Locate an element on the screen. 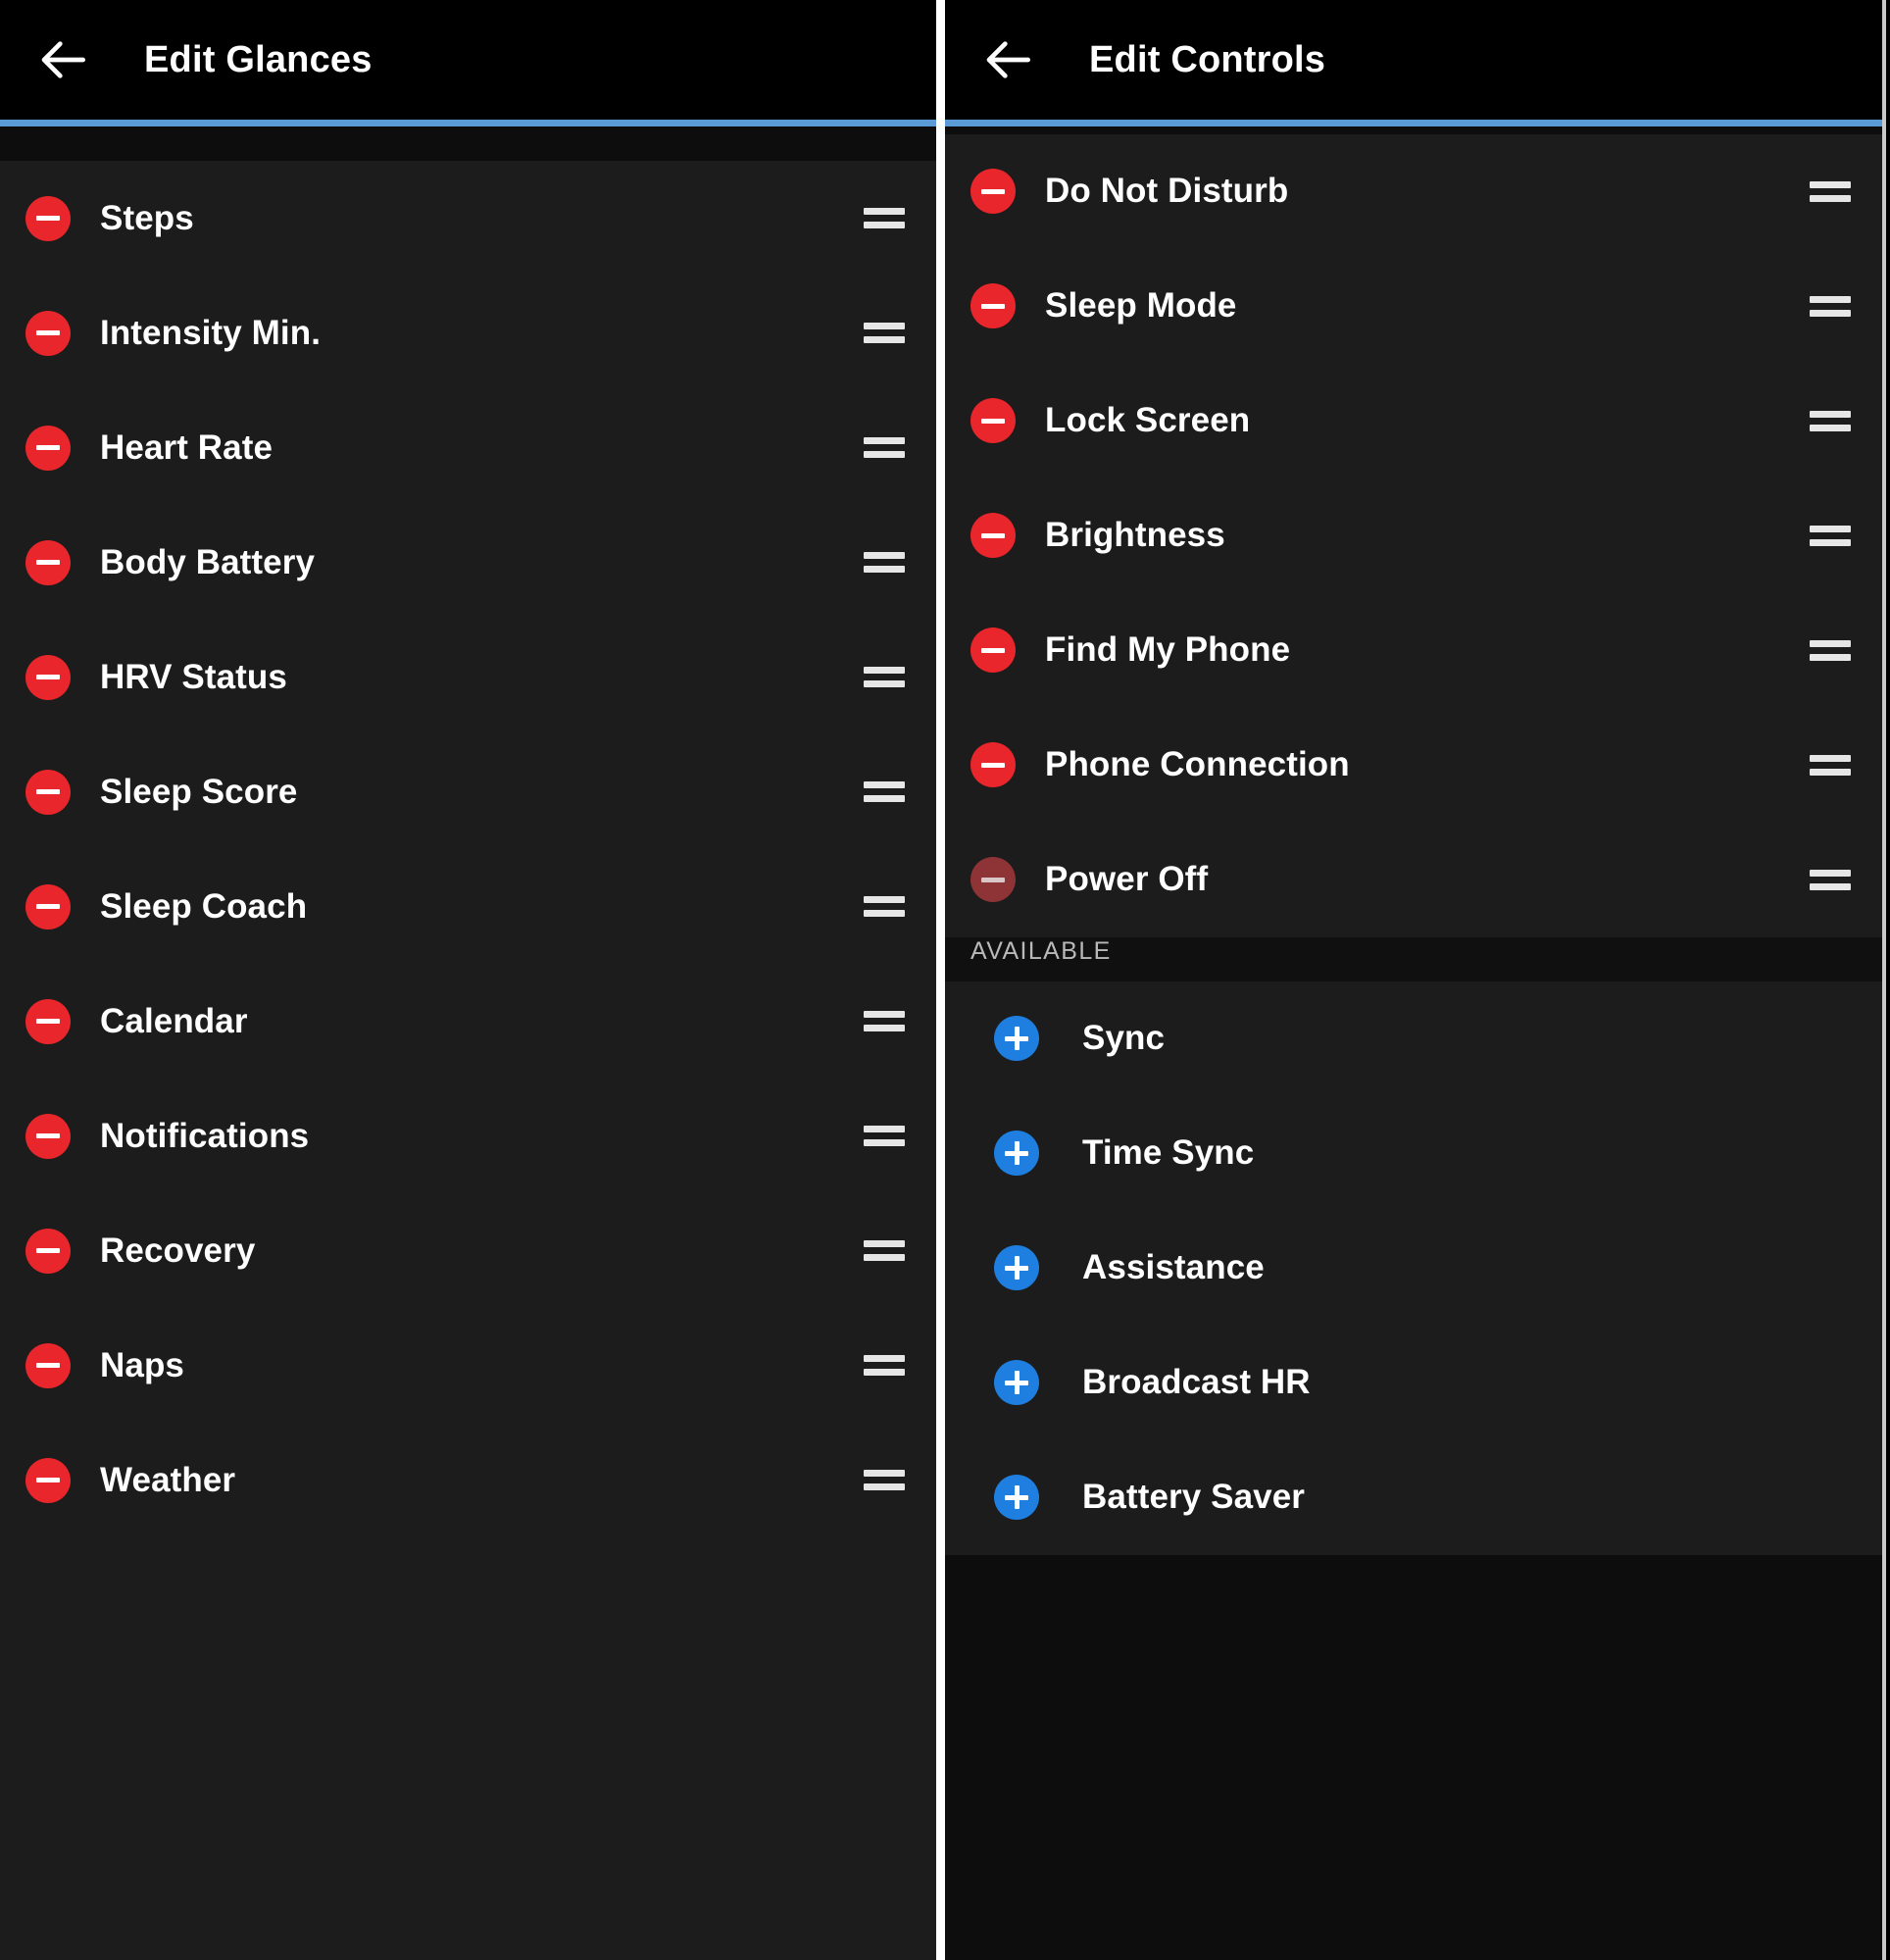 Image resolution: width=1890 pixels, height=1960 pixels. controls-available-list: Sync Time Sync Assistance Broadcast HR B is located at coordinates (1413, 1267).